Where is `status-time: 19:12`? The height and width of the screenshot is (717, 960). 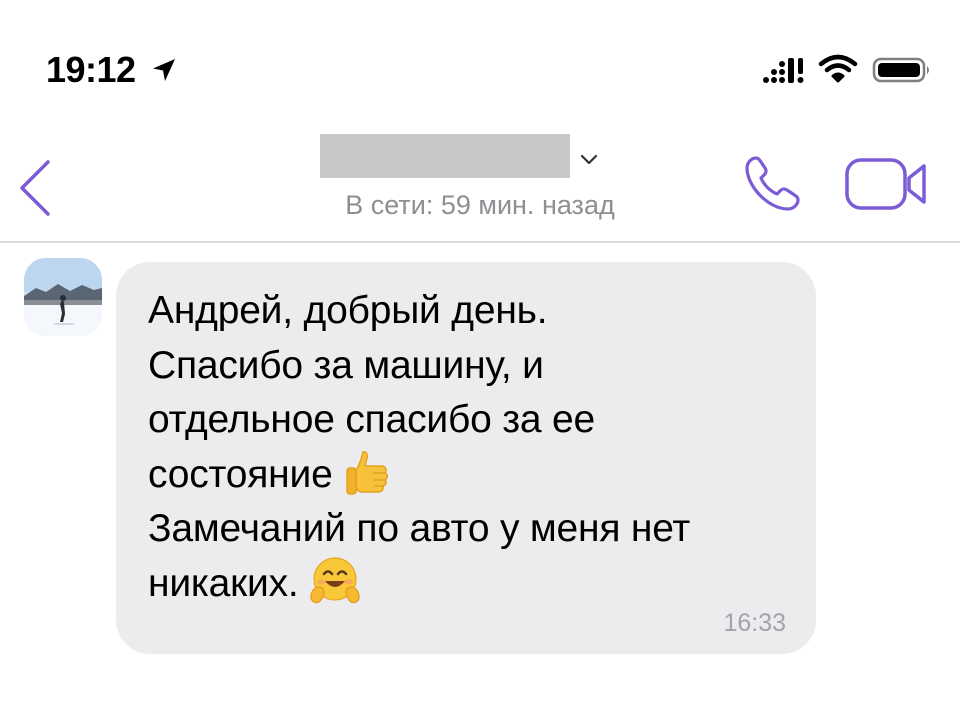
status-time: 19:12 is located at coordinates (91, 69).